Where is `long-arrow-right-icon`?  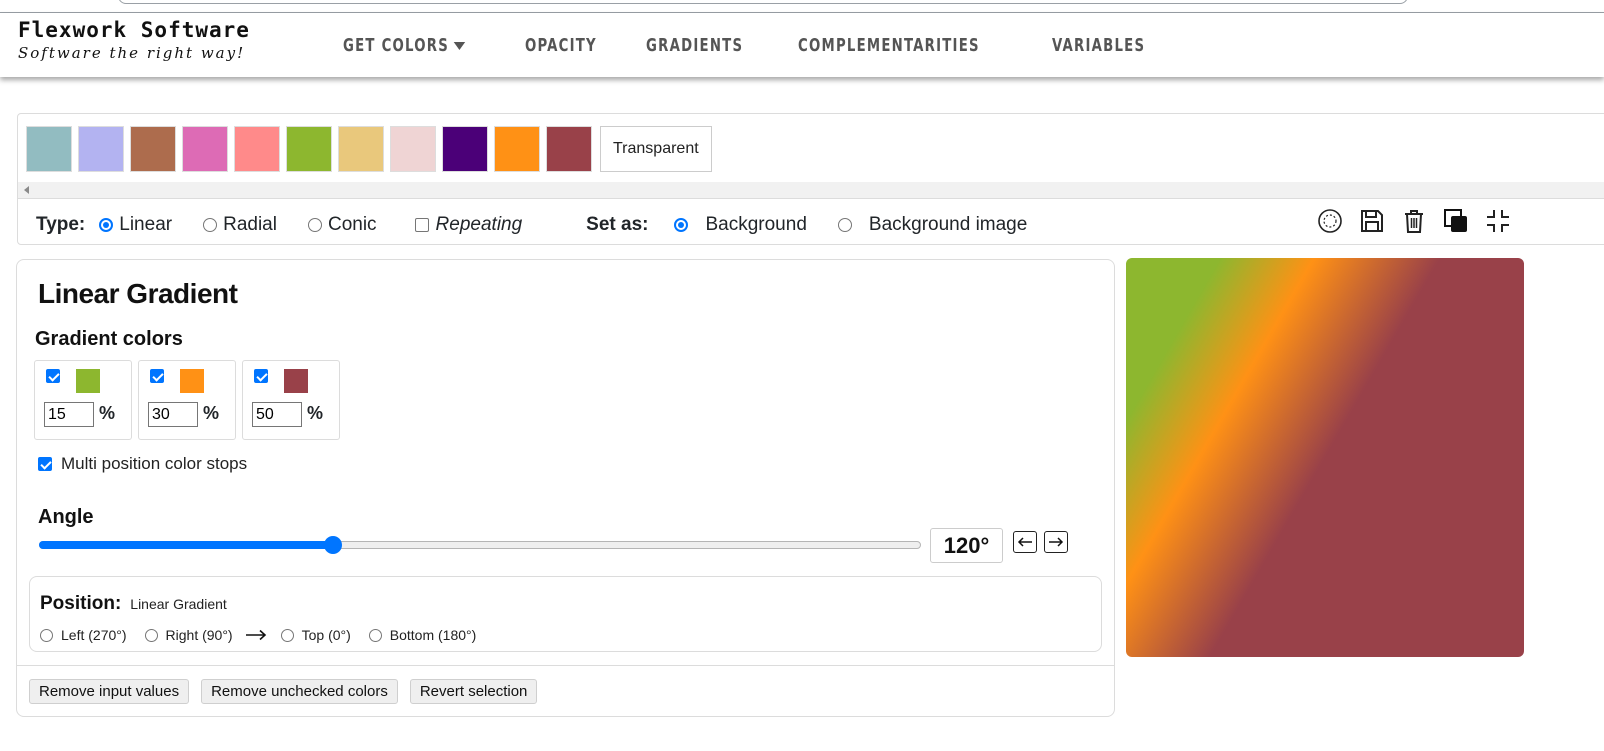 long-arrow-right-icon is located at coordinates (256, 635).